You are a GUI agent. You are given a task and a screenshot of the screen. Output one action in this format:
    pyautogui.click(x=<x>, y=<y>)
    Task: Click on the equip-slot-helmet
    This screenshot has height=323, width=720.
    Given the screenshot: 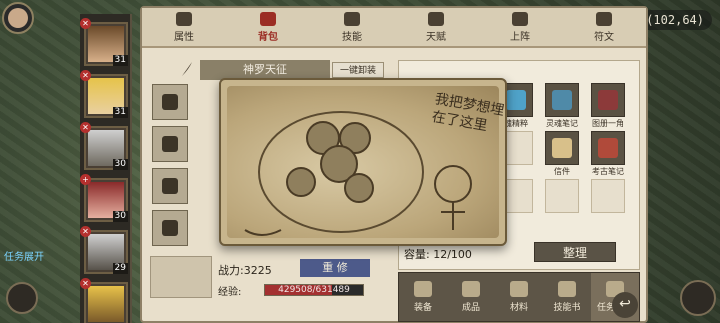 What is the action you would take?
    pyautogui.click(x=170, y=102)
    